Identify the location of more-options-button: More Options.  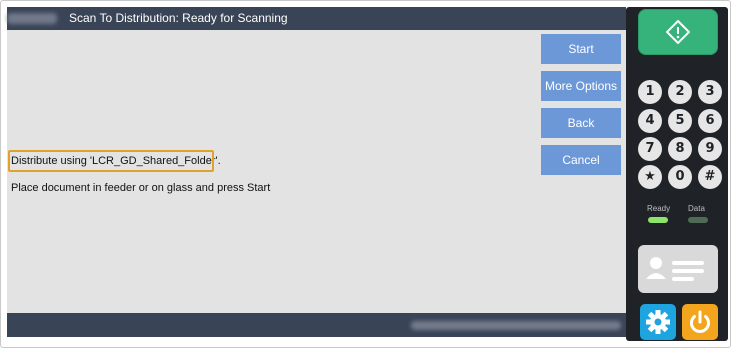
(581, 86).